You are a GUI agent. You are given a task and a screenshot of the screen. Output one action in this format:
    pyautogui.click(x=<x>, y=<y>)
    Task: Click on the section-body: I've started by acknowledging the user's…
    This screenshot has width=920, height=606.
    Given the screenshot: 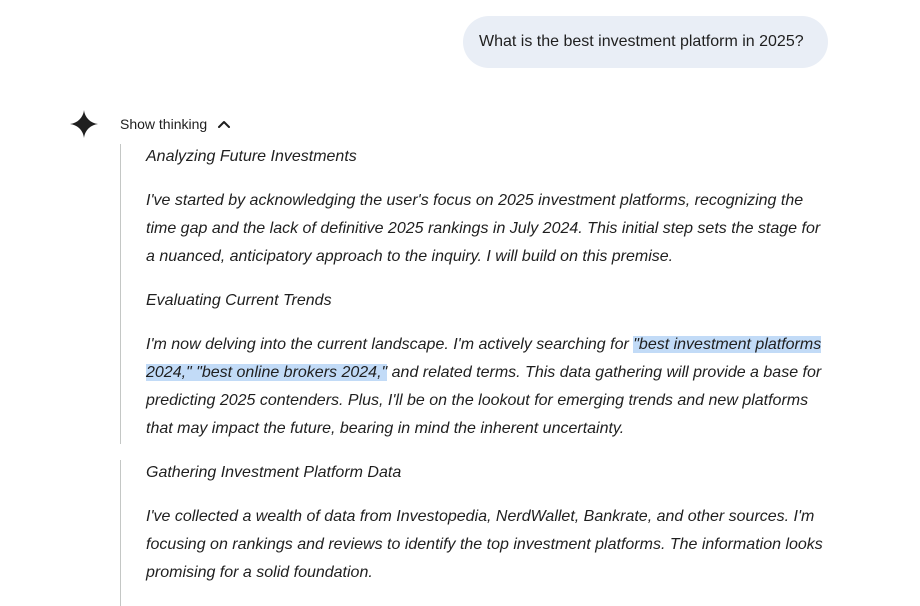 What is the action you would take?
    pyautogui.click(x=483, y=228)
    